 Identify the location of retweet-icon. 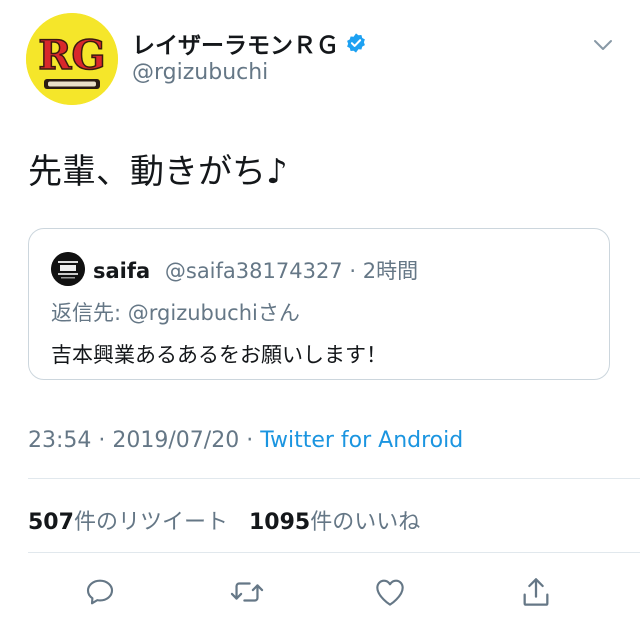
(247, 592).